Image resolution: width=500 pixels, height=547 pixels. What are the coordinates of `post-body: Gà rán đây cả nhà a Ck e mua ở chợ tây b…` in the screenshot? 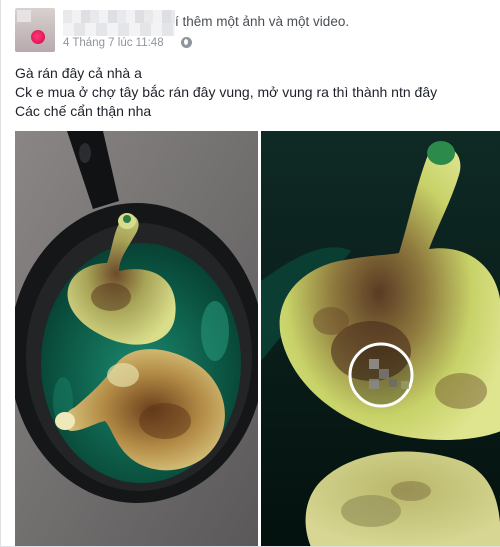 It's located at (250, 92).